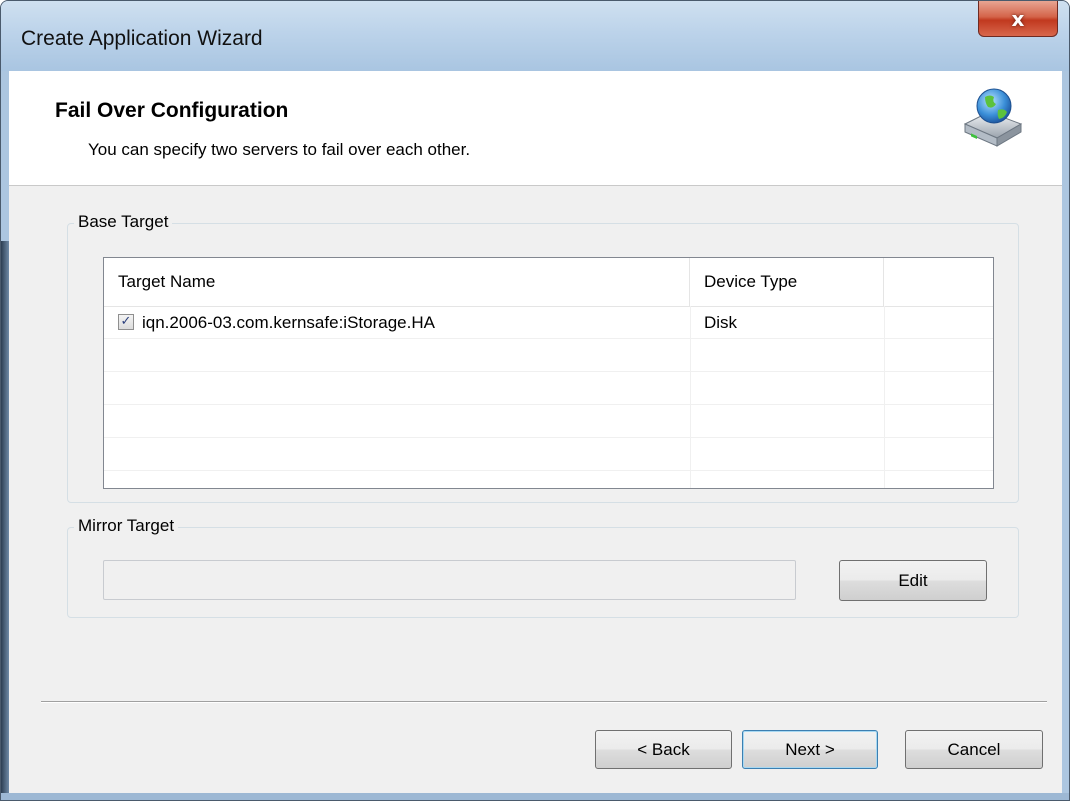 Image resolution: width=1070 pixels, height=801 pixels. What do you see at coordinates (142, 38) in the screenshot?
I see `window-title: Create Application Wizard` at bounding box center [142, 38].